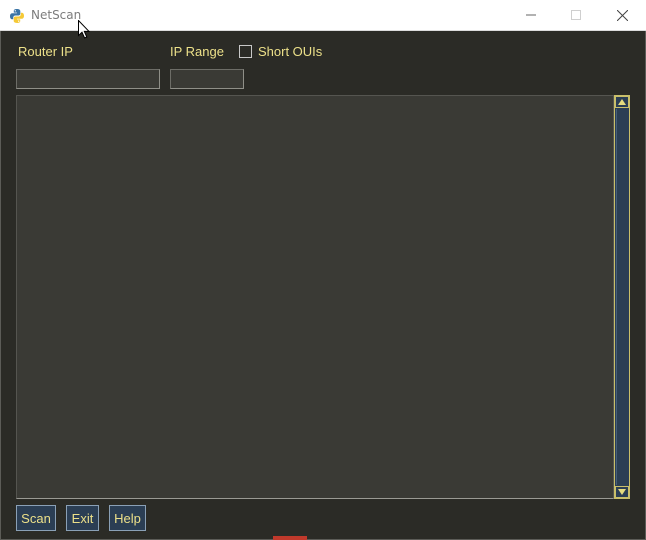 This screenshot has height=540, width=646. What do you see at coordinates (245, 51) in the screenshot?
I see `short-ouis-checkbox` at bounding box center [245, 51].